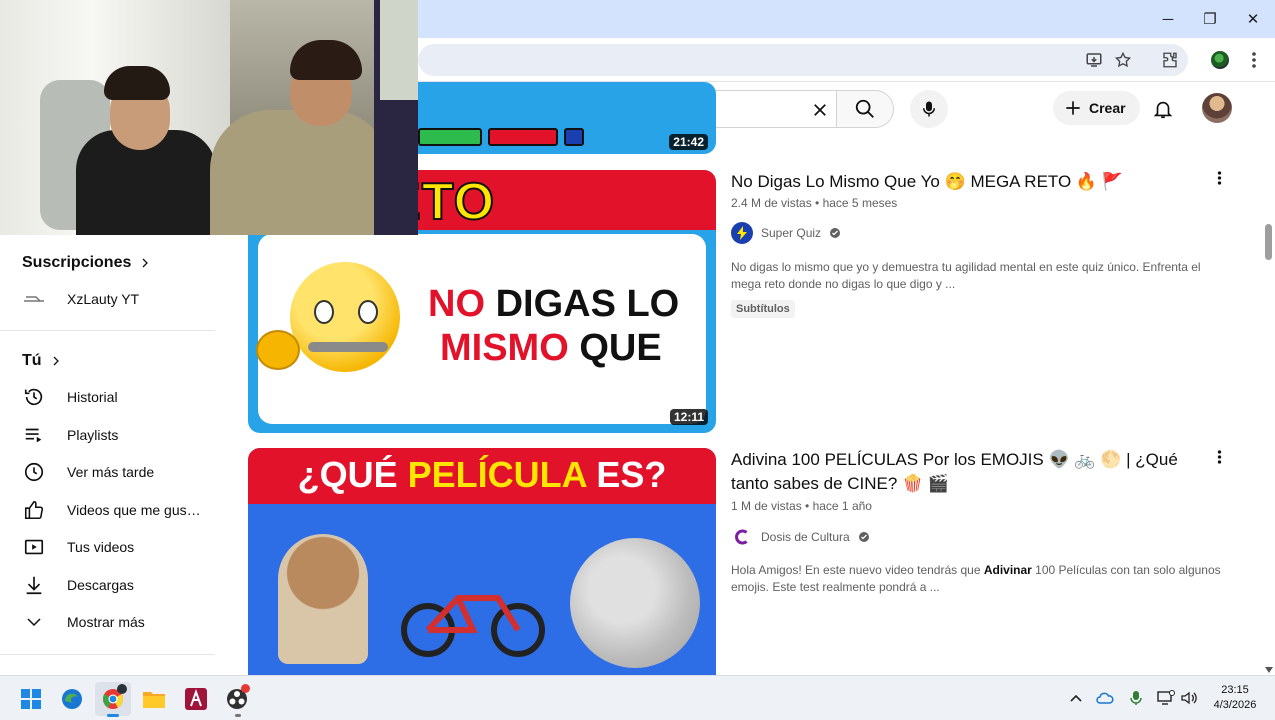 This screenshot has height=720, width=1275. Describe the element at coordinates (1253, 19) in the screenshot. I see `close-window-button: ✕` at that location.